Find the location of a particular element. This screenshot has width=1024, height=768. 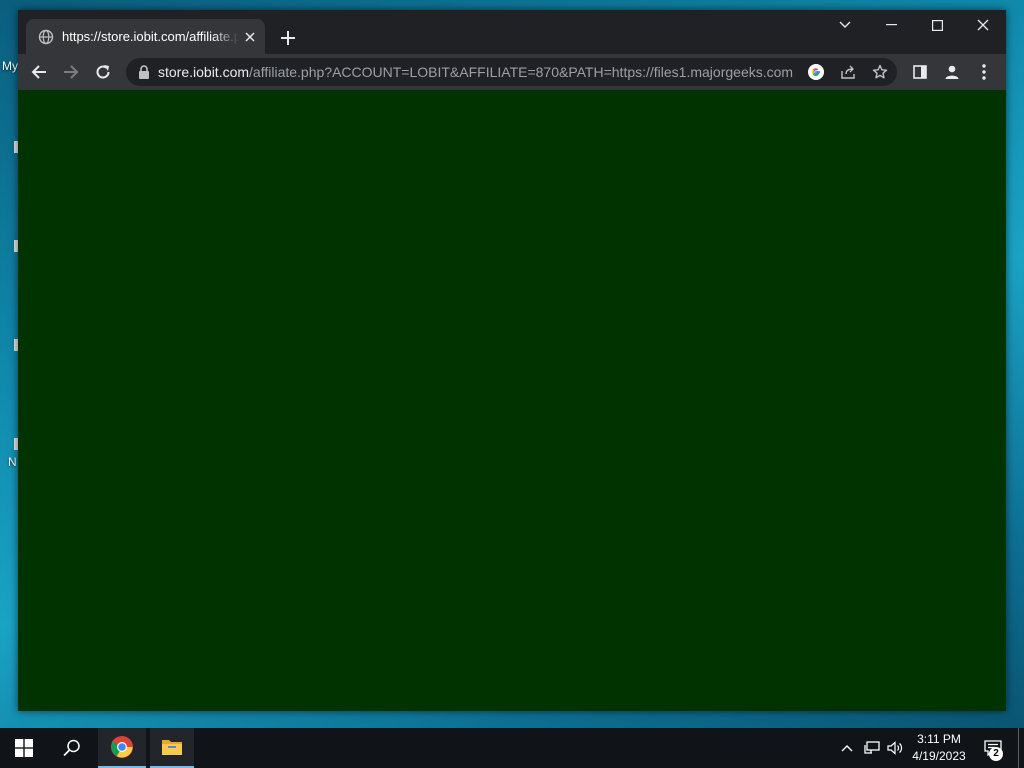

show-desktop-divider is located at coordinates (1018, 748).